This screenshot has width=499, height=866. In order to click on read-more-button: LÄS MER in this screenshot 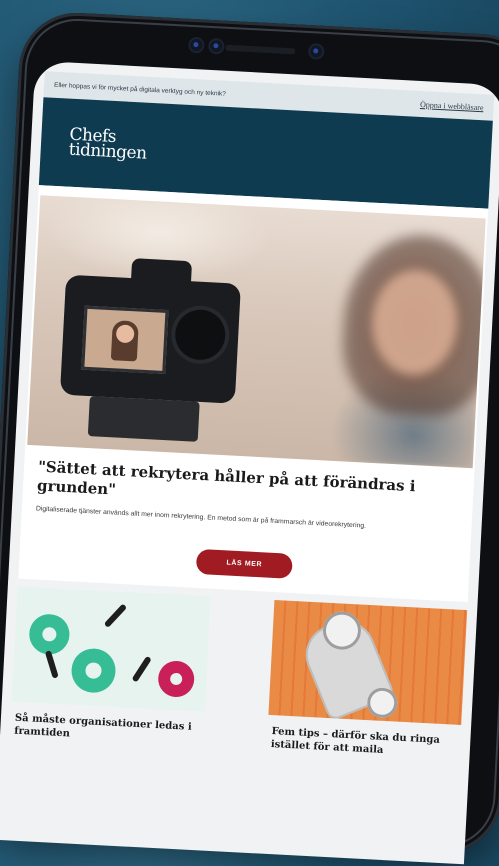, I will do `click(244, 563)`.